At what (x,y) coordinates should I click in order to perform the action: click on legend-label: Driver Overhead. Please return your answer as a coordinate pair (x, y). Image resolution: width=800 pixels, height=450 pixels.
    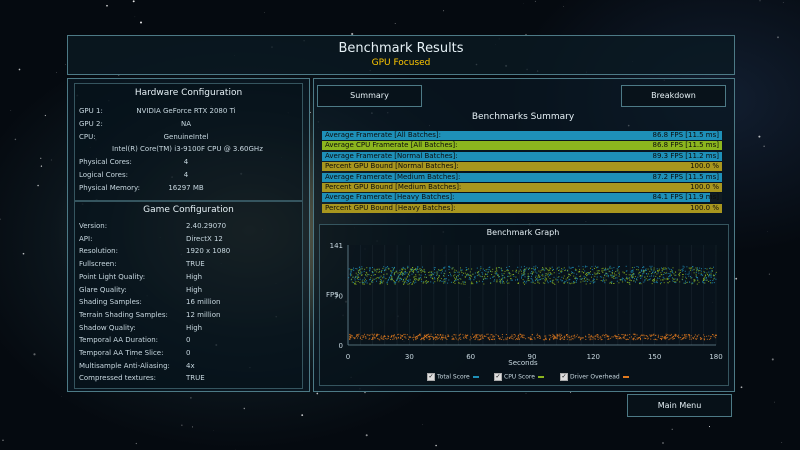
    Looking at the image, I should click on (595, 377).